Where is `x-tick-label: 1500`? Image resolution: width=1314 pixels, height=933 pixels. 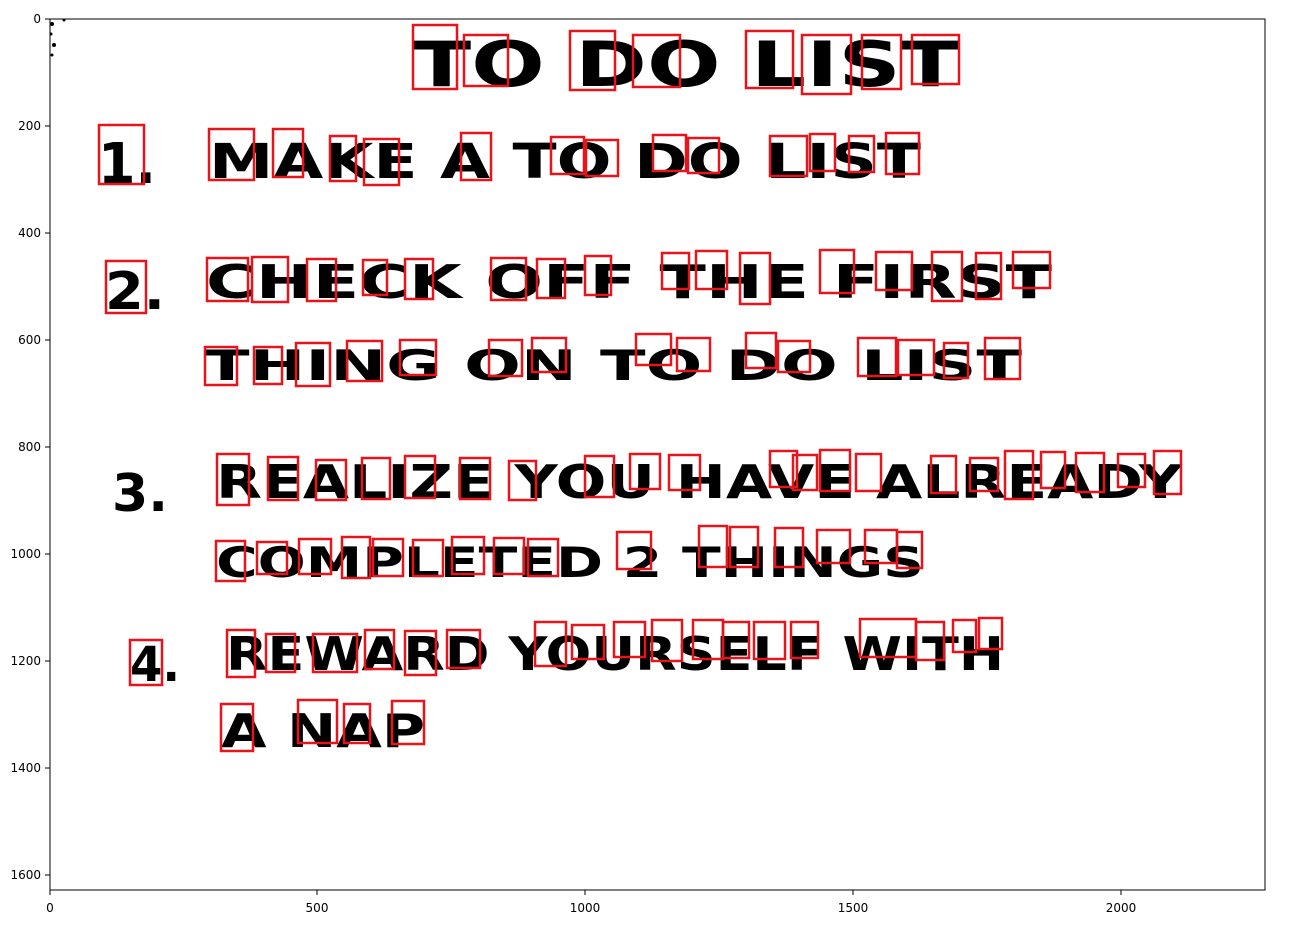
x-tick-label: 1500 is located at coordinates (853, 908).